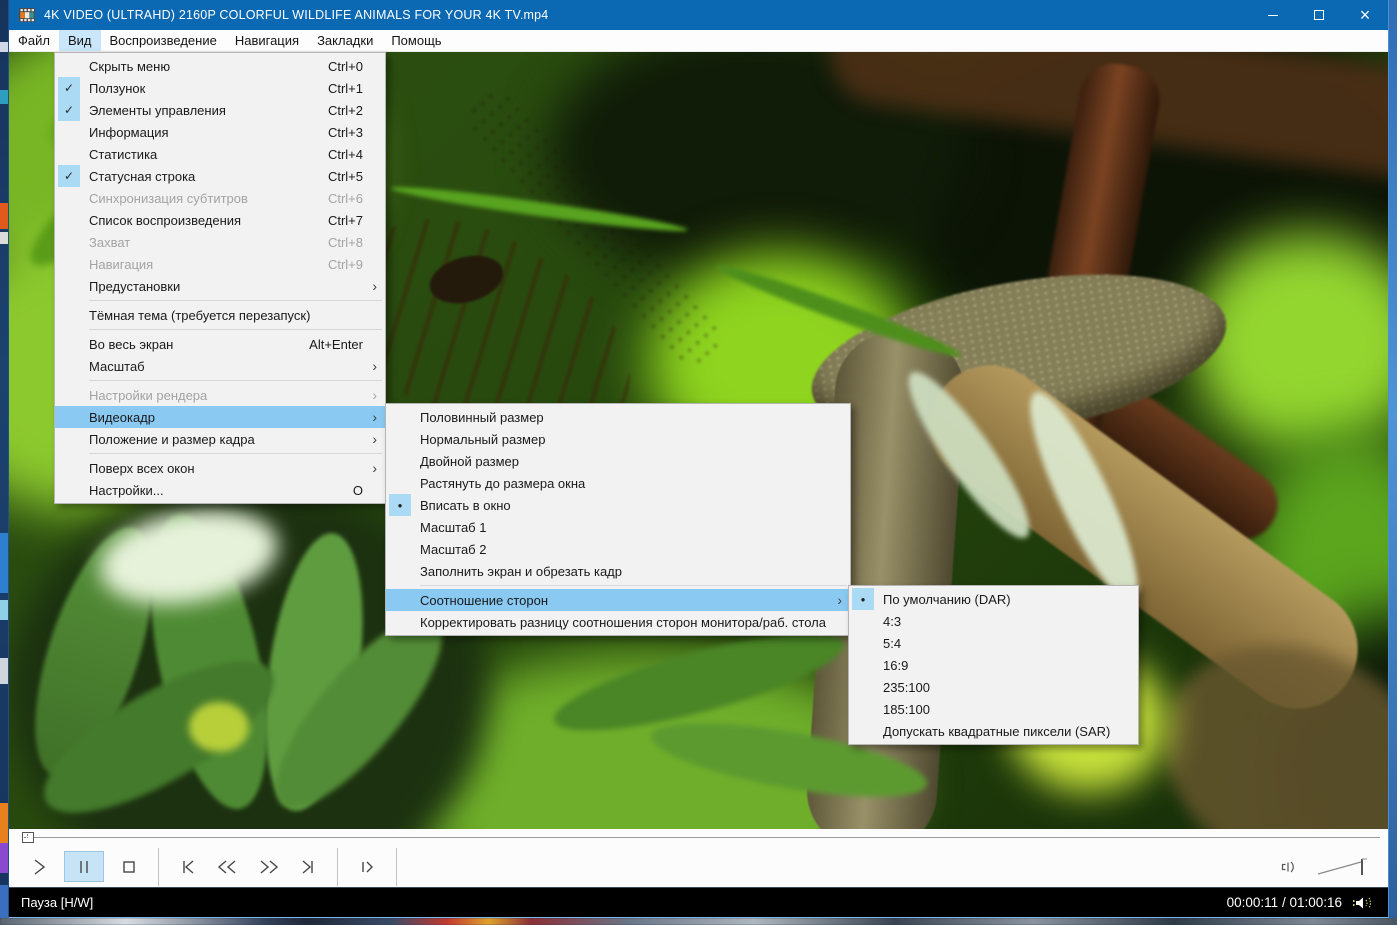  I want to click on rewind-button, so click(227, 867).